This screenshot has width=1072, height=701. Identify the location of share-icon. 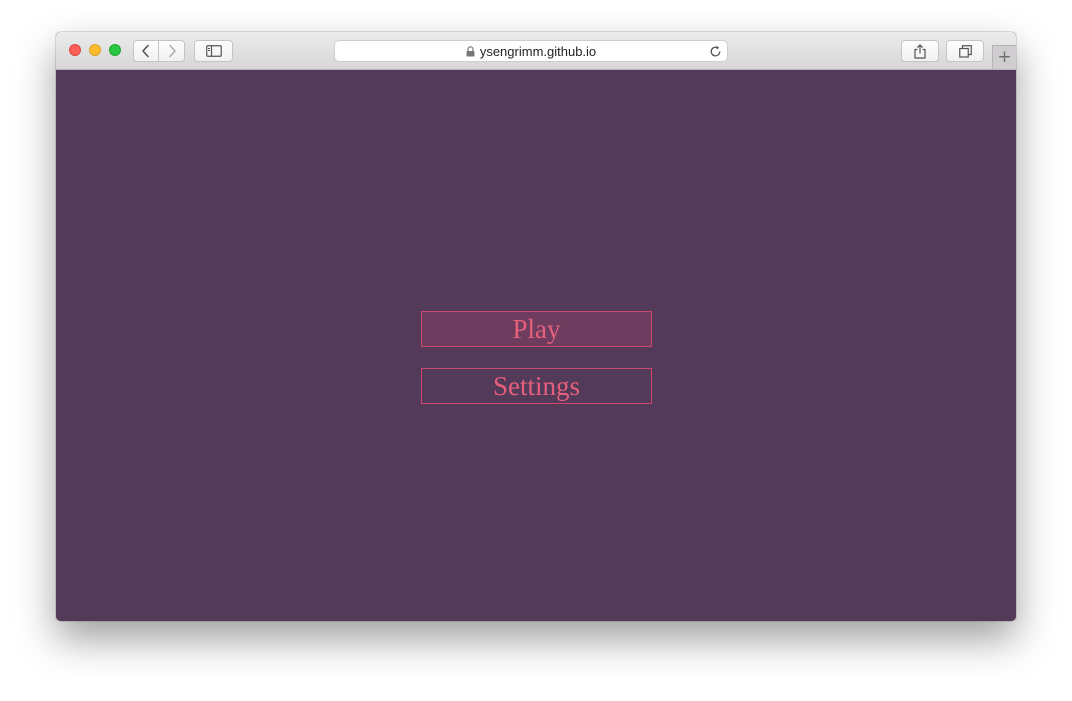
(920, 51).